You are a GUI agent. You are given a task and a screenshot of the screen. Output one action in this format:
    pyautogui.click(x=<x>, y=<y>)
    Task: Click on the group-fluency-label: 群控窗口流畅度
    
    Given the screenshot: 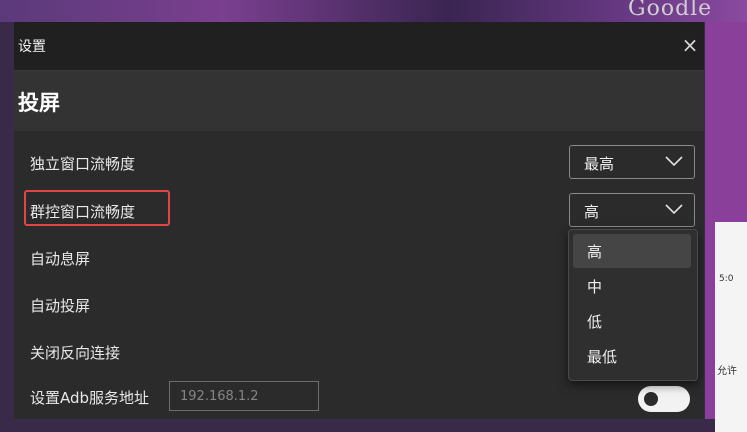 What is the action you would take?
    pyautogui.click(x=83, y=212)
    